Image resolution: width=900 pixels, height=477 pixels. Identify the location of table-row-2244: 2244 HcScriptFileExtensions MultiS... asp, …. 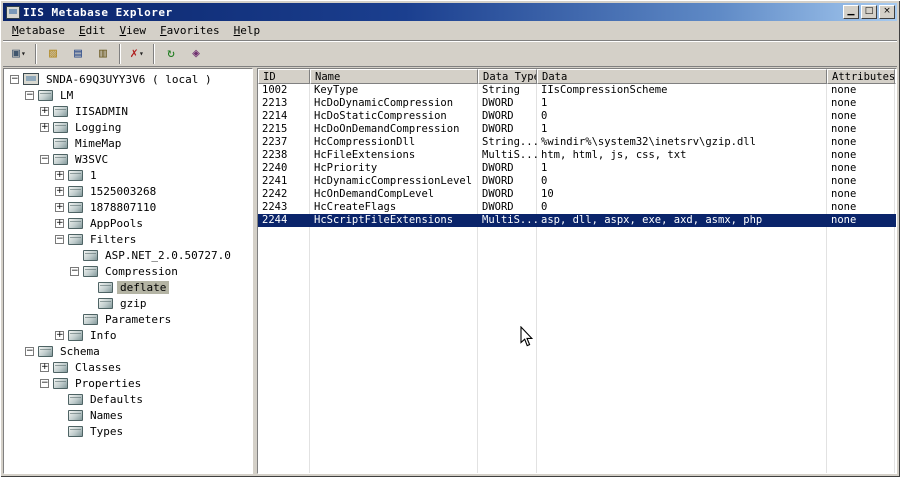
(577, 220).